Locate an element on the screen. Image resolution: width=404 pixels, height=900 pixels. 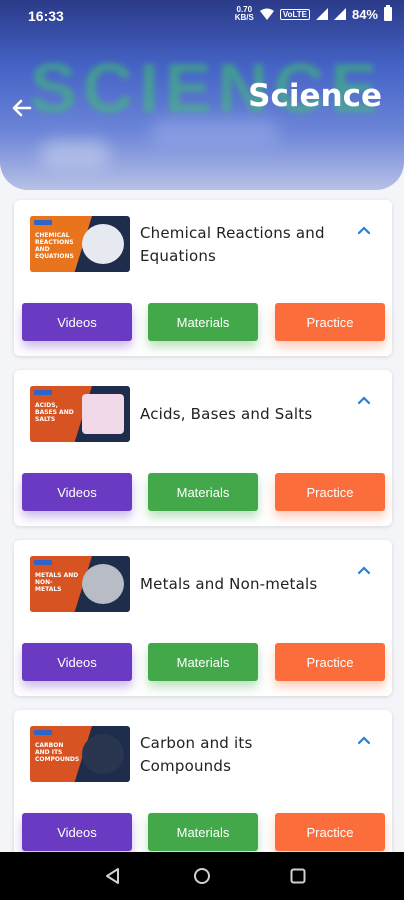
chapter-thumbnail: Metals and Non-metals is located at coordinates (80, 584).